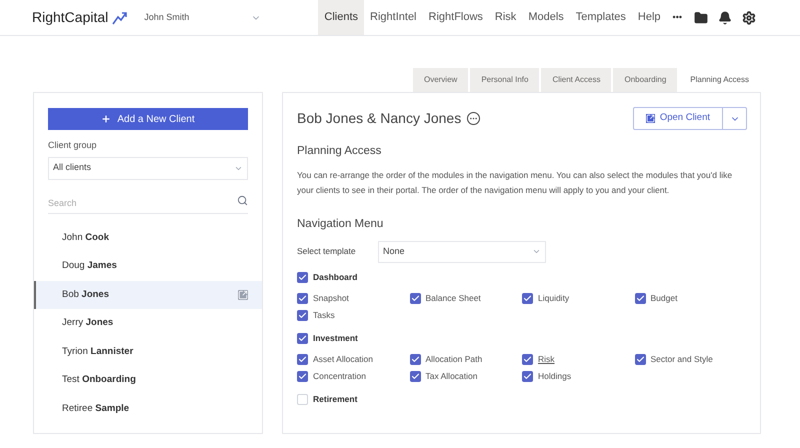 Image resolution: width=800 pixels, height=448 pixels. What do you see at coordinates (440, 80) in the screenshot?
I see `tab: Overview` at bounding box center [440, 80].